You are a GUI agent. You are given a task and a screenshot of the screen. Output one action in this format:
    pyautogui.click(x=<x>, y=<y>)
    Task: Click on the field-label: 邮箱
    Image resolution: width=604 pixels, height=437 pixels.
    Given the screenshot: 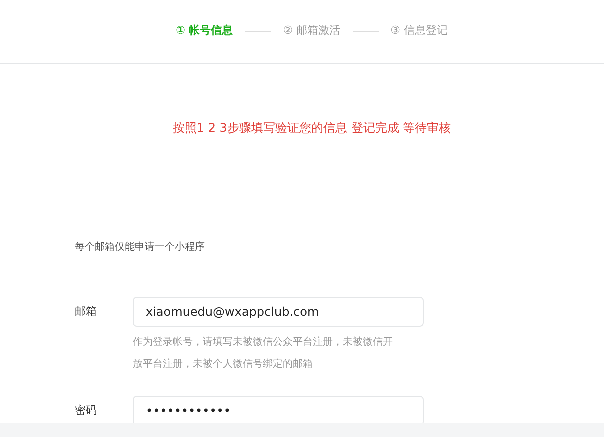 What is the action you would take?
    pyautogui.click(x=86, y=312)
    